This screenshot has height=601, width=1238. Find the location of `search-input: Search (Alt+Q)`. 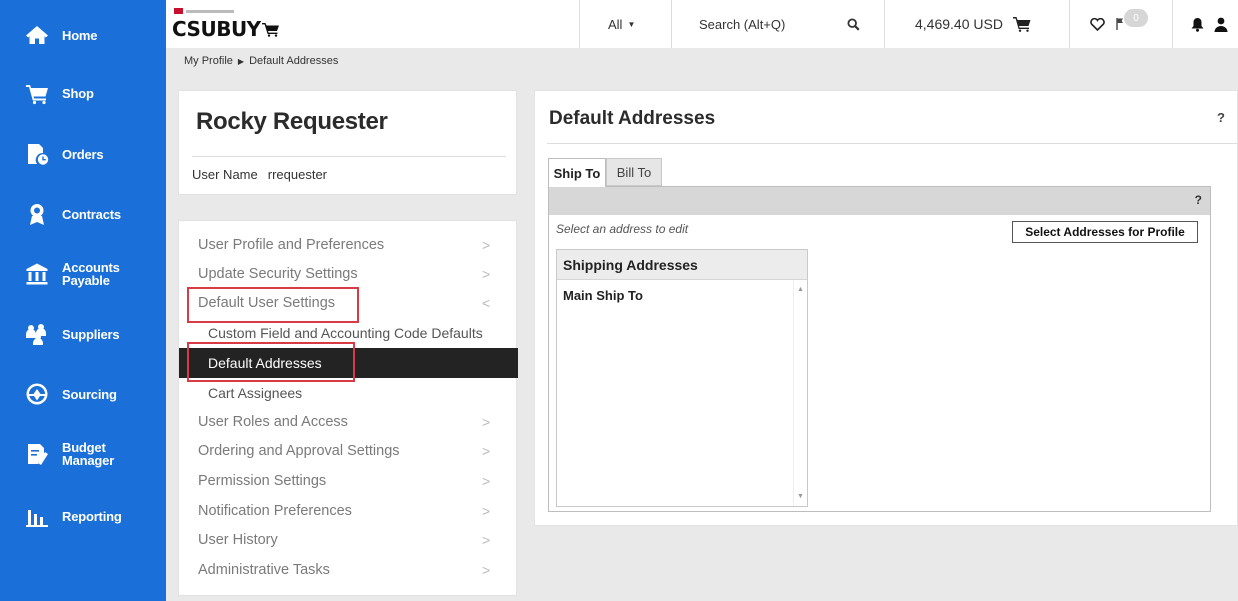

search-input: Search (Alt+Q) is located at coordinates (784, 24).